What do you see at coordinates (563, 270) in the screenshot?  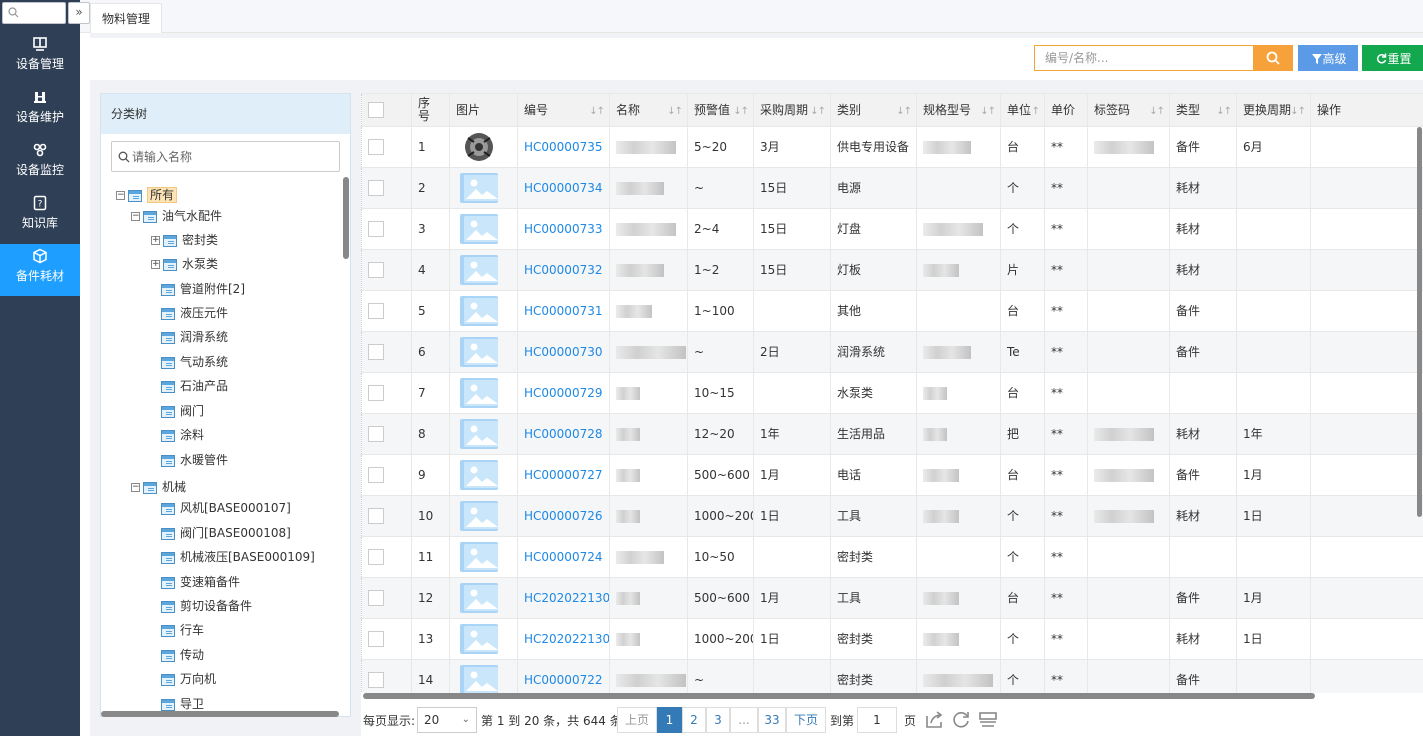 I see `cell-code: HC00000732` at bounding box center [563, 270].